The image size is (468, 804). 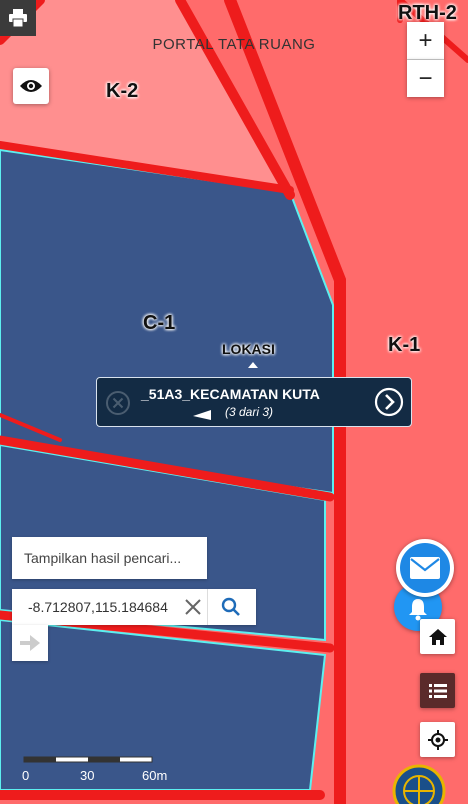 I want to click on zone-label-c1: C-1, so click(x=159, y=323).